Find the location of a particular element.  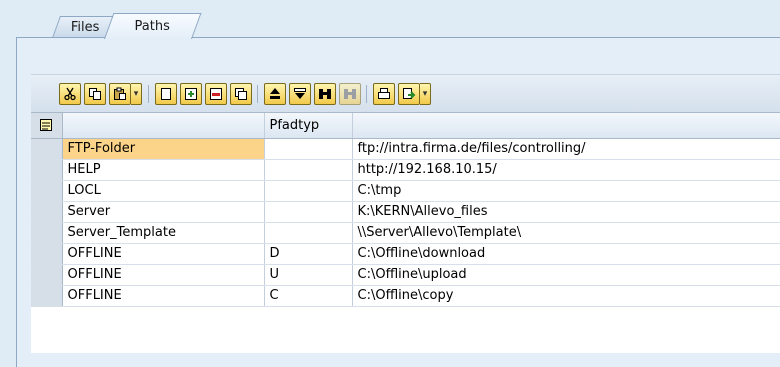

find-button is located at coordinates (325, 94).